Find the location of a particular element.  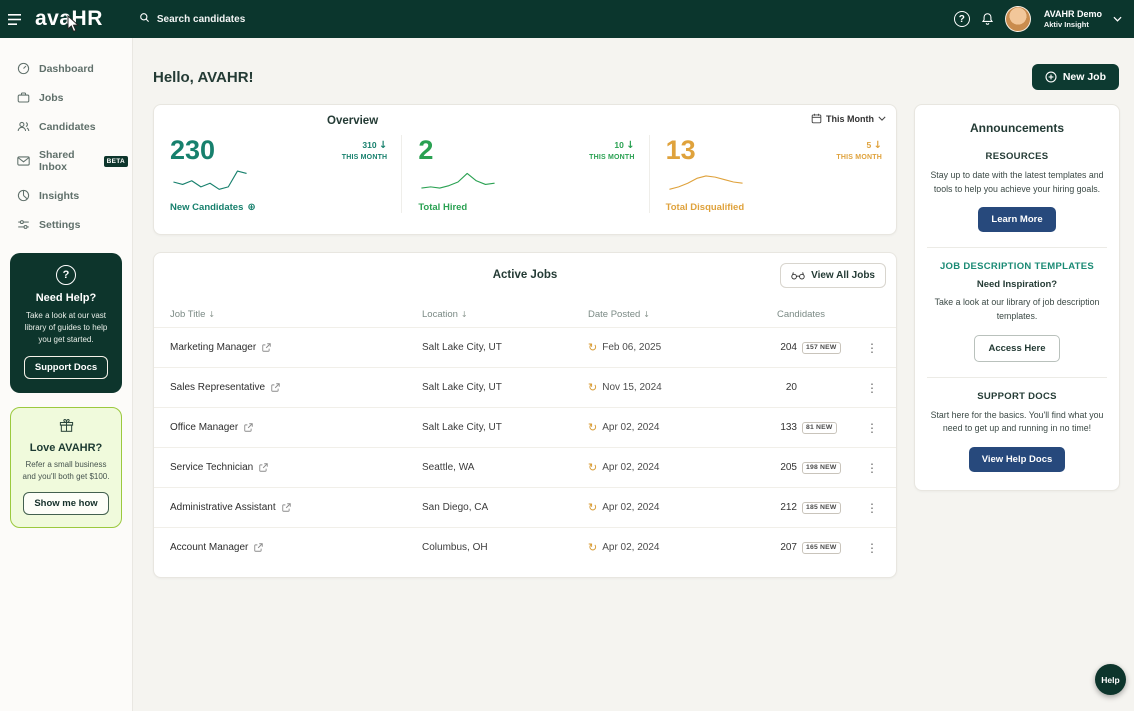

access-here-button: Access Here is located at coordinates (1017, 348).